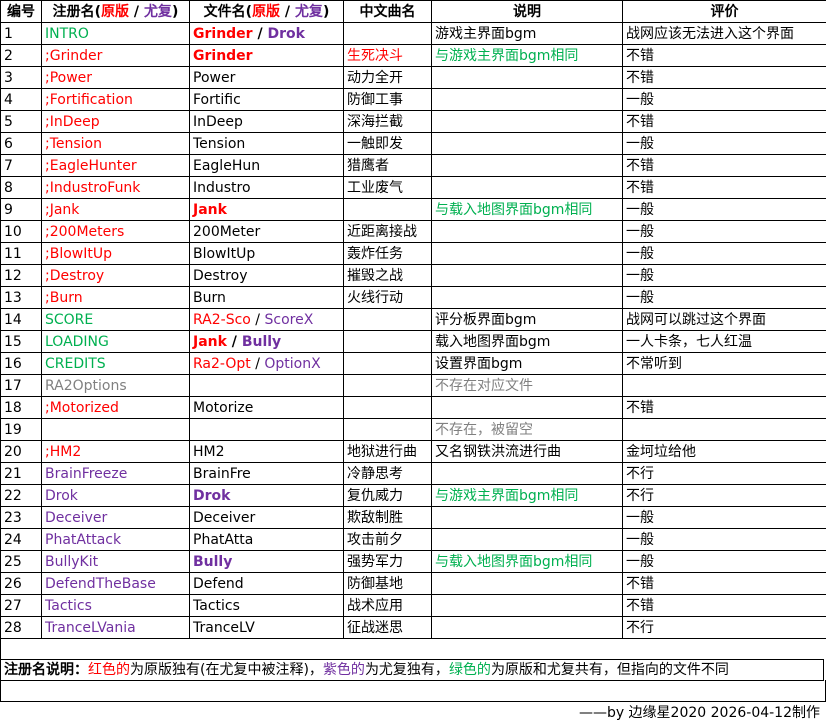 This screenshot has height=725, width=826. Describe the element at coordinates (115, 143) in the screenshot. I see `cell-reg: ;Tension` at that location.